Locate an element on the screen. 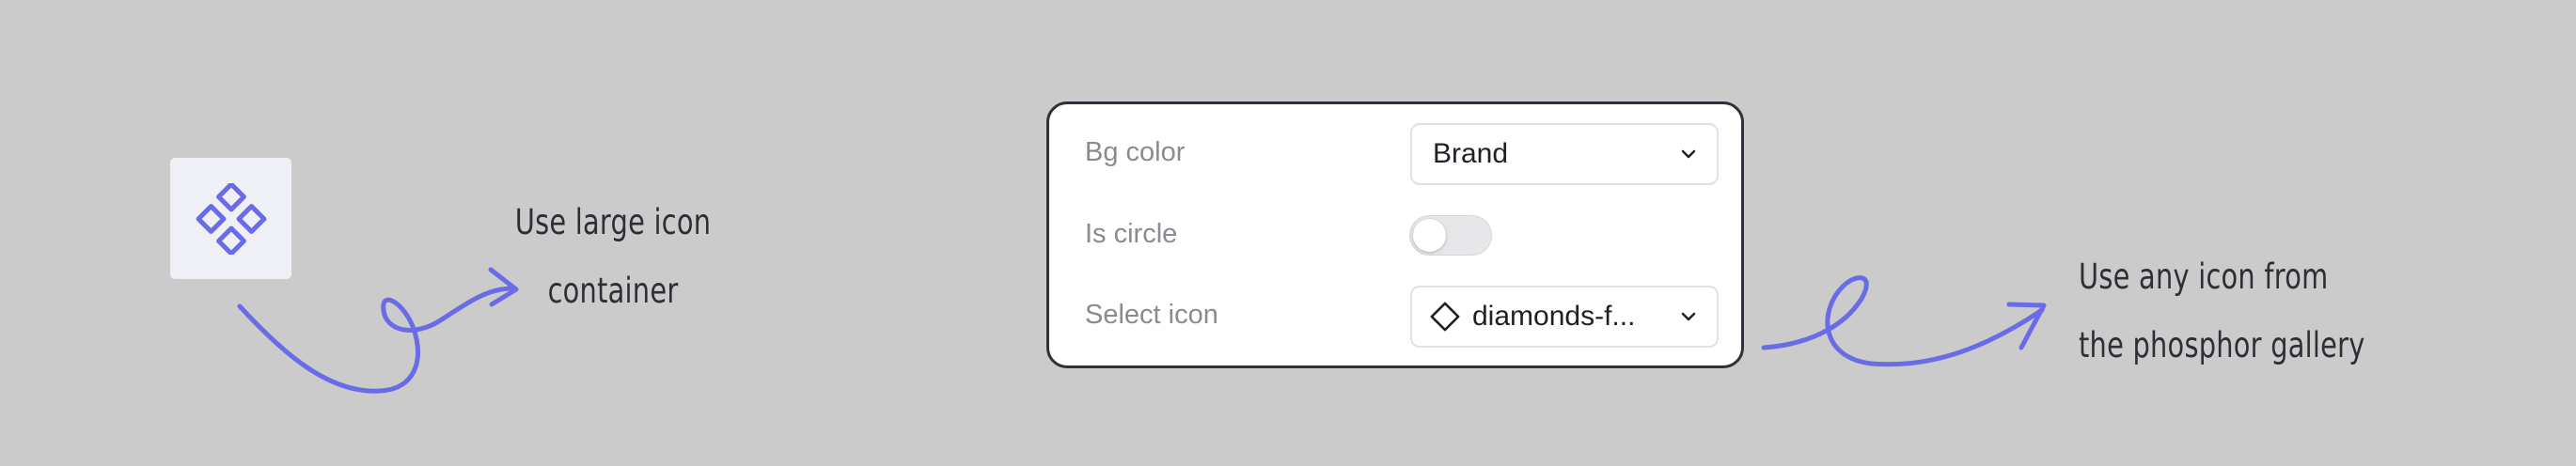 The width and height of the screenshot is (2576, 466). select-icon-label: Select icon is located at coordinates (1152, 315).